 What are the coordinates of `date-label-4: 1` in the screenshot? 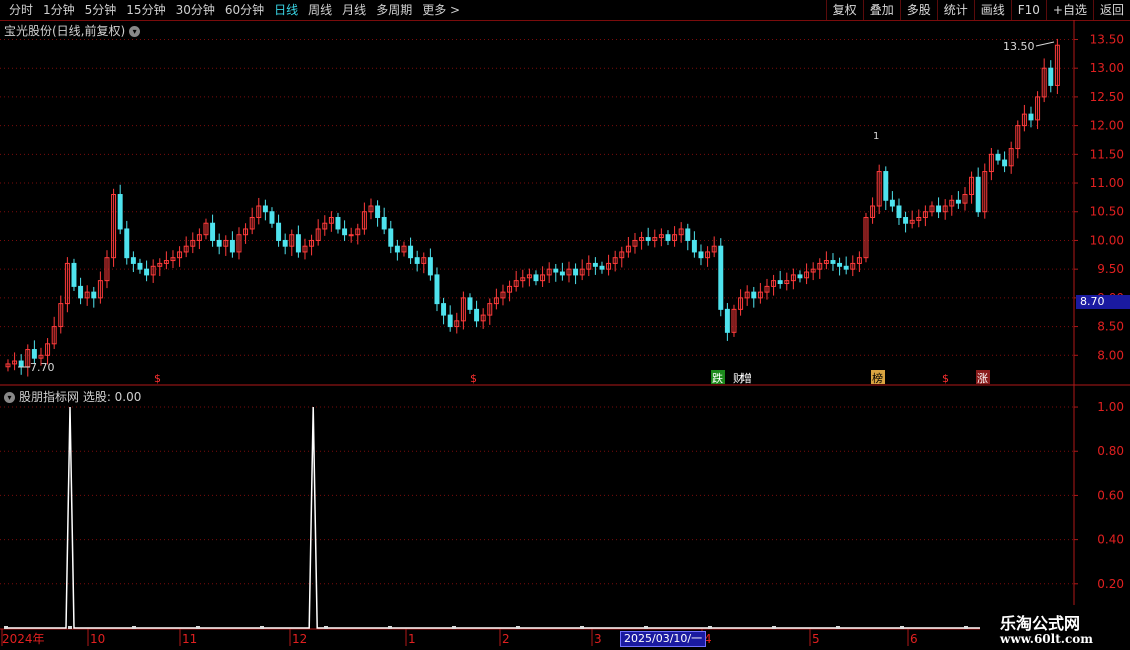 It's located at (412, 639).